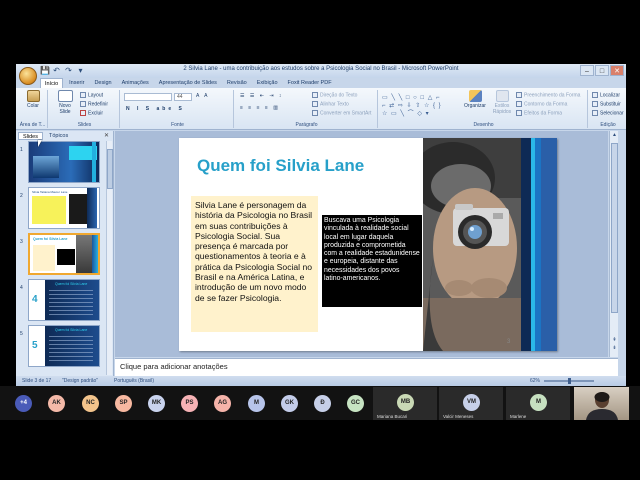  What do you see at coordinates (21, 242) in the screenshot?
I see `slide-number: 3` at bounding box center [21, 242].